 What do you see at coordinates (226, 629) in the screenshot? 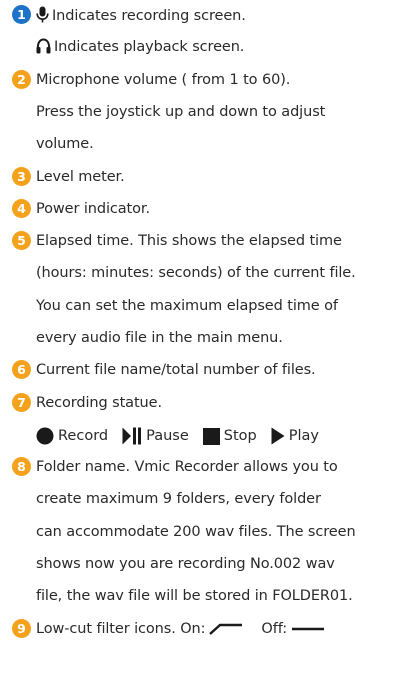
I see `lowcut-on-icon` at bounding box center [226, 629].